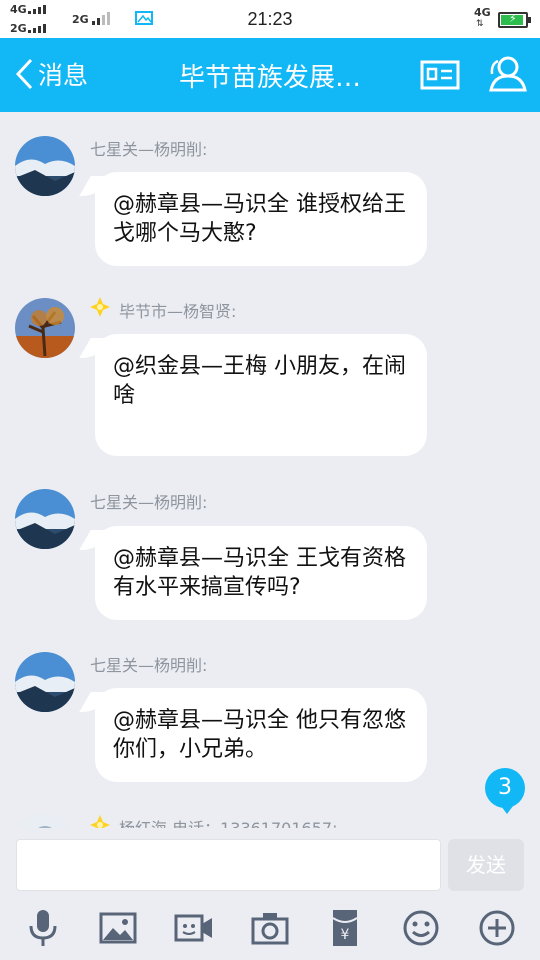 The height and width of the screenshot is (960, 540). What do you see at coordinates (497, 928) in the screenshot?
I see `plus-icon` at bounding box center [497, 928].